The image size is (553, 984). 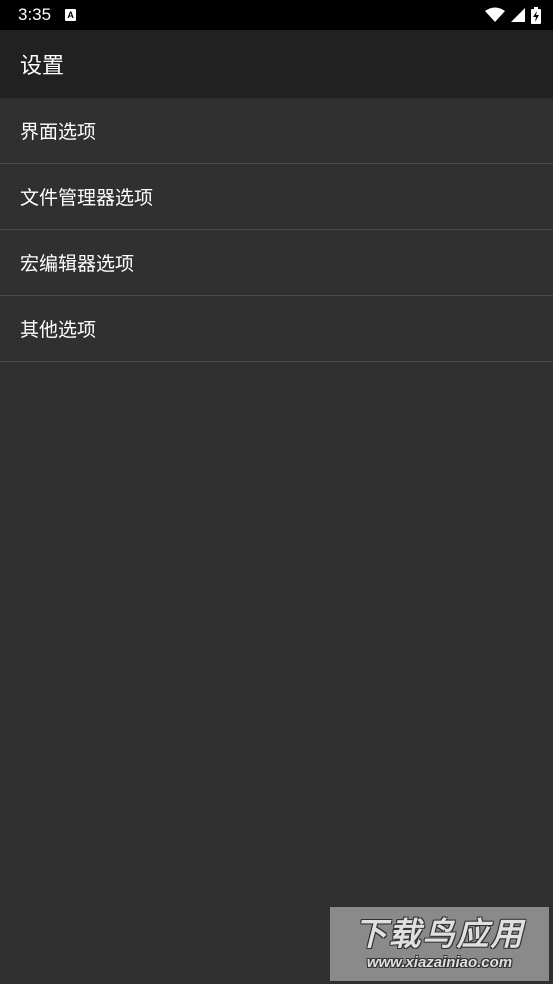 What do you see at coordinates (276, 64) in the screenshot?
I see `app-bar: 设置` at bounding box center [276, 64].